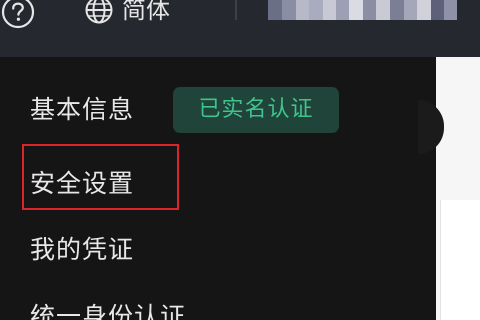 This screenshot has width=480, height=320. What do you see at coordinates (236, 10) in the screenshot?
I see `topbar-divider` at bounding box center [236, 10].